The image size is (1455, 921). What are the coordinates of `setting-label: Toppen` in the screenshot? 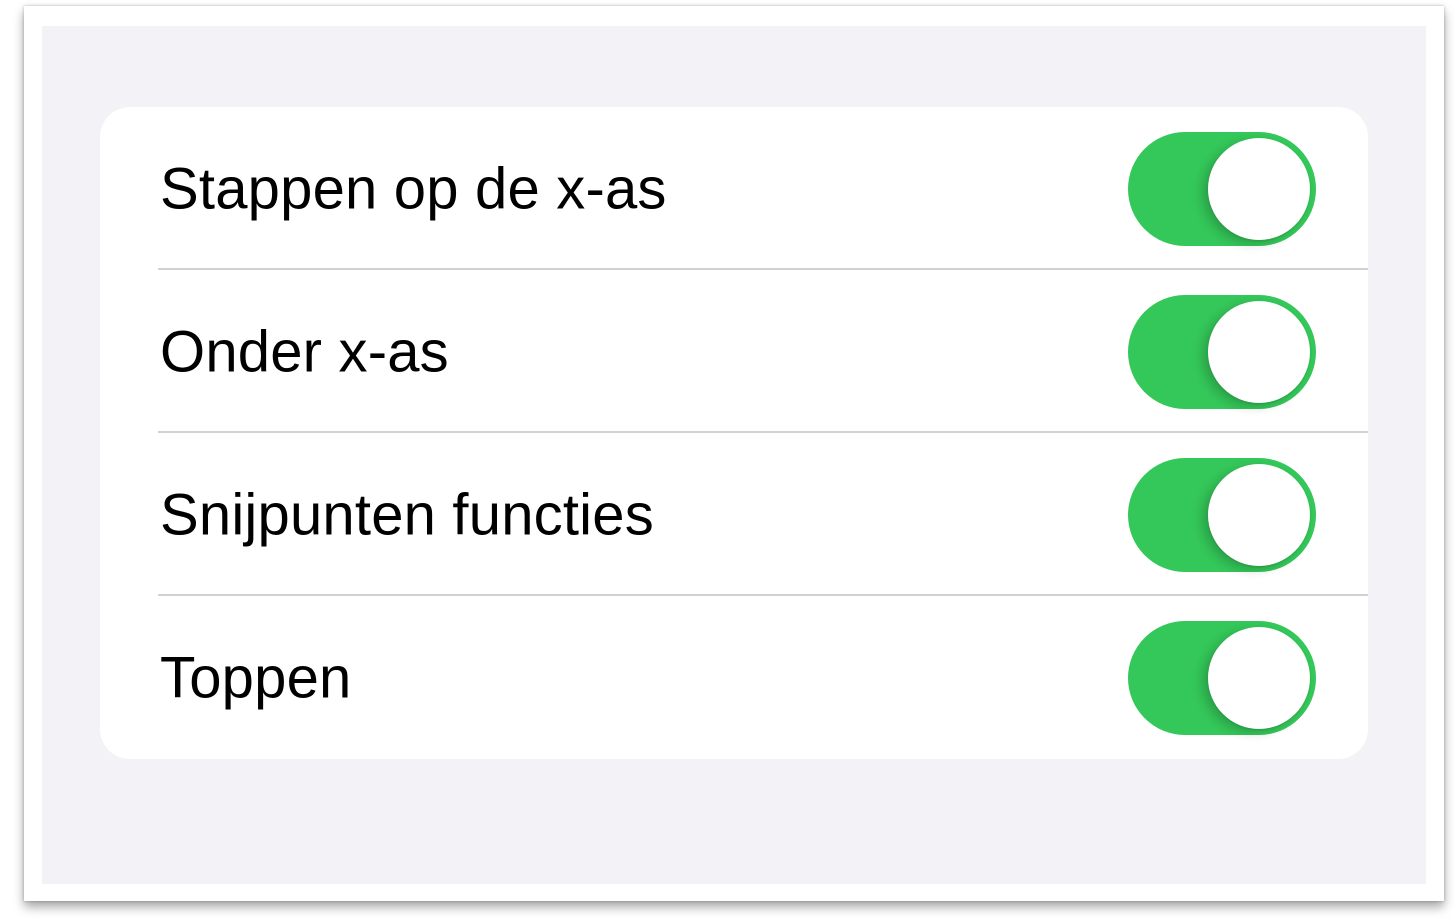 It's located at (256, 677).